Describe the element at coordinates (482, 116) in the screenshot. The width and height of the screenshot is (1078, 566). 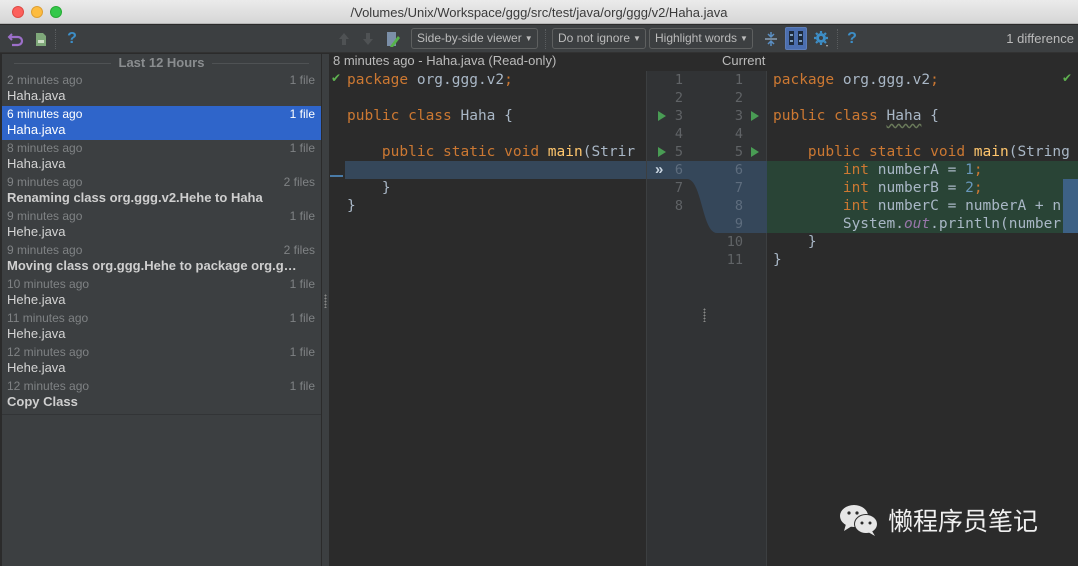
I see `code-token: Haha {` at that location.